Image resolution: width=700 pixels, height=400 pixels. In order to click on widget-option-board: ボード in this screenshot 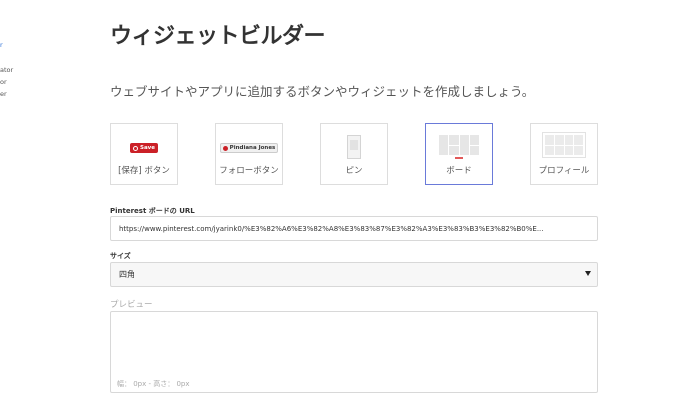, I will do `click(459, 154)`.